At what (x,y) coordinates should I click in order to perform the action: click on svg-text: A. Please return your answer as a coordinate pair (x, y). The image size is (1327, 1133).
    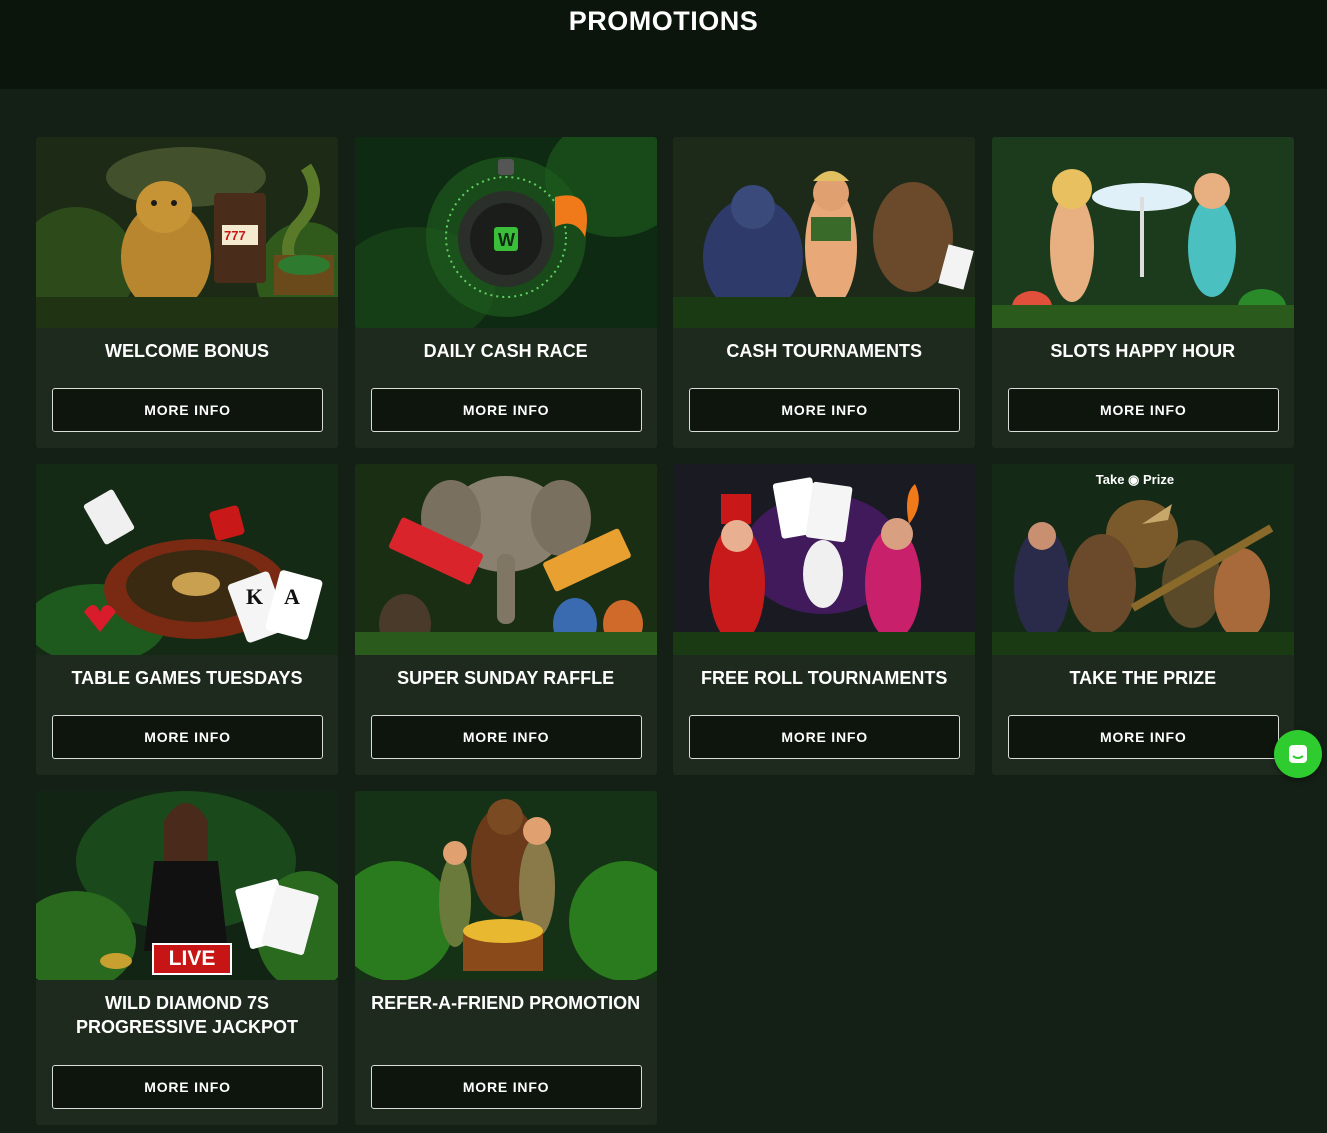
    Looking at the image, I should click on (292, 596).